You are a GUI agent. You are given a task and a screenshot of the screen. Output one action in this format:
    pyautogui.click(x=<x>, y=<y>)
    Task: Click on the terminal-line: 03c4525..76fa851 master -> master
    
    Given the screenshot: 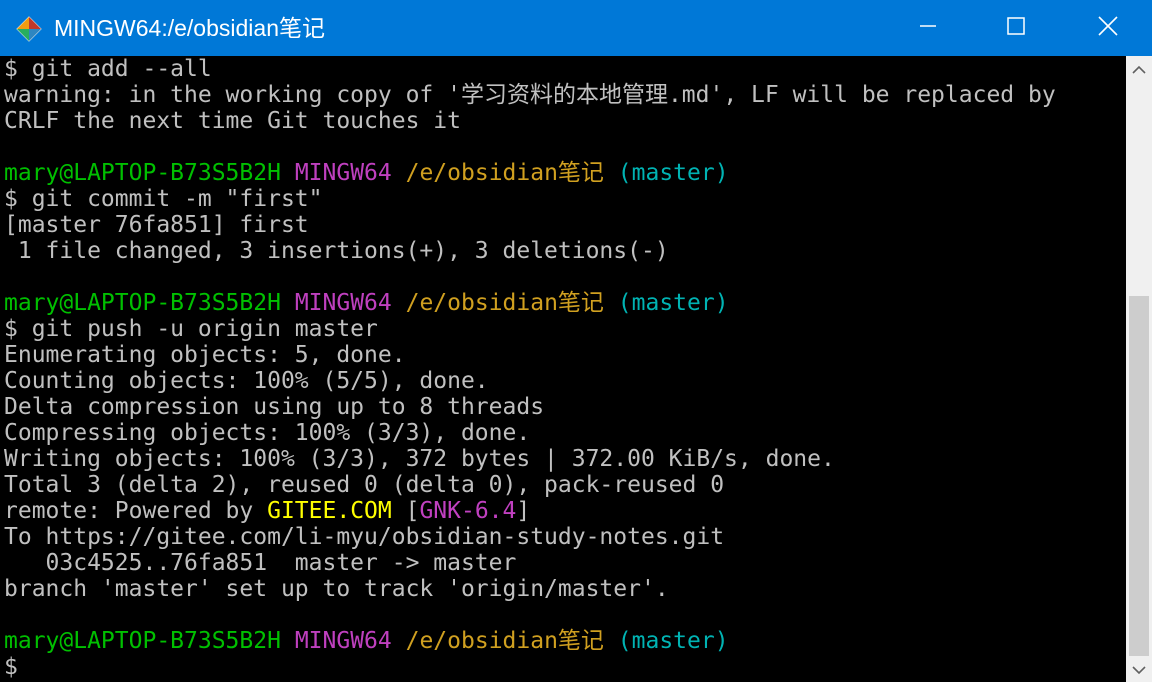 What is the action you would take?
    pyautogui.click(x=260, y=563)
    